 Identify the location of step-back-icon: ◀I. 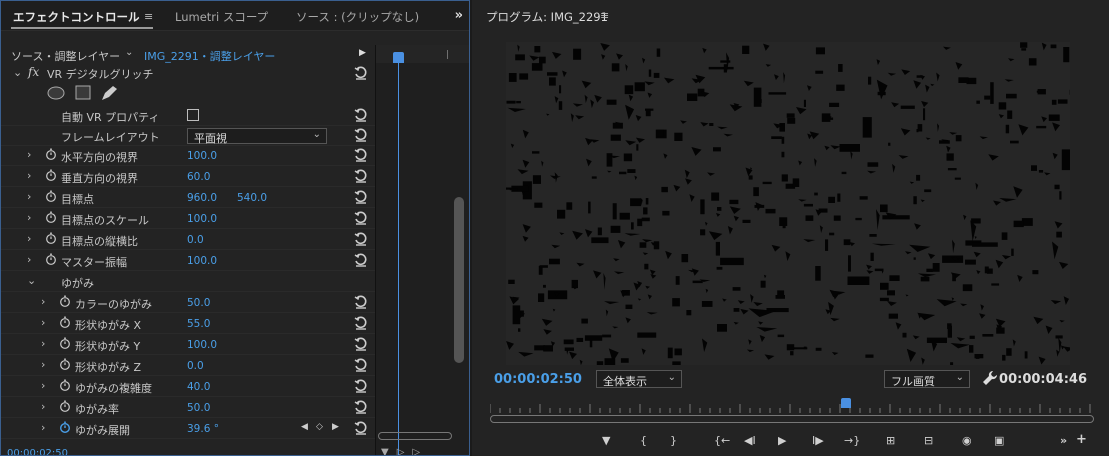
(750, 442).